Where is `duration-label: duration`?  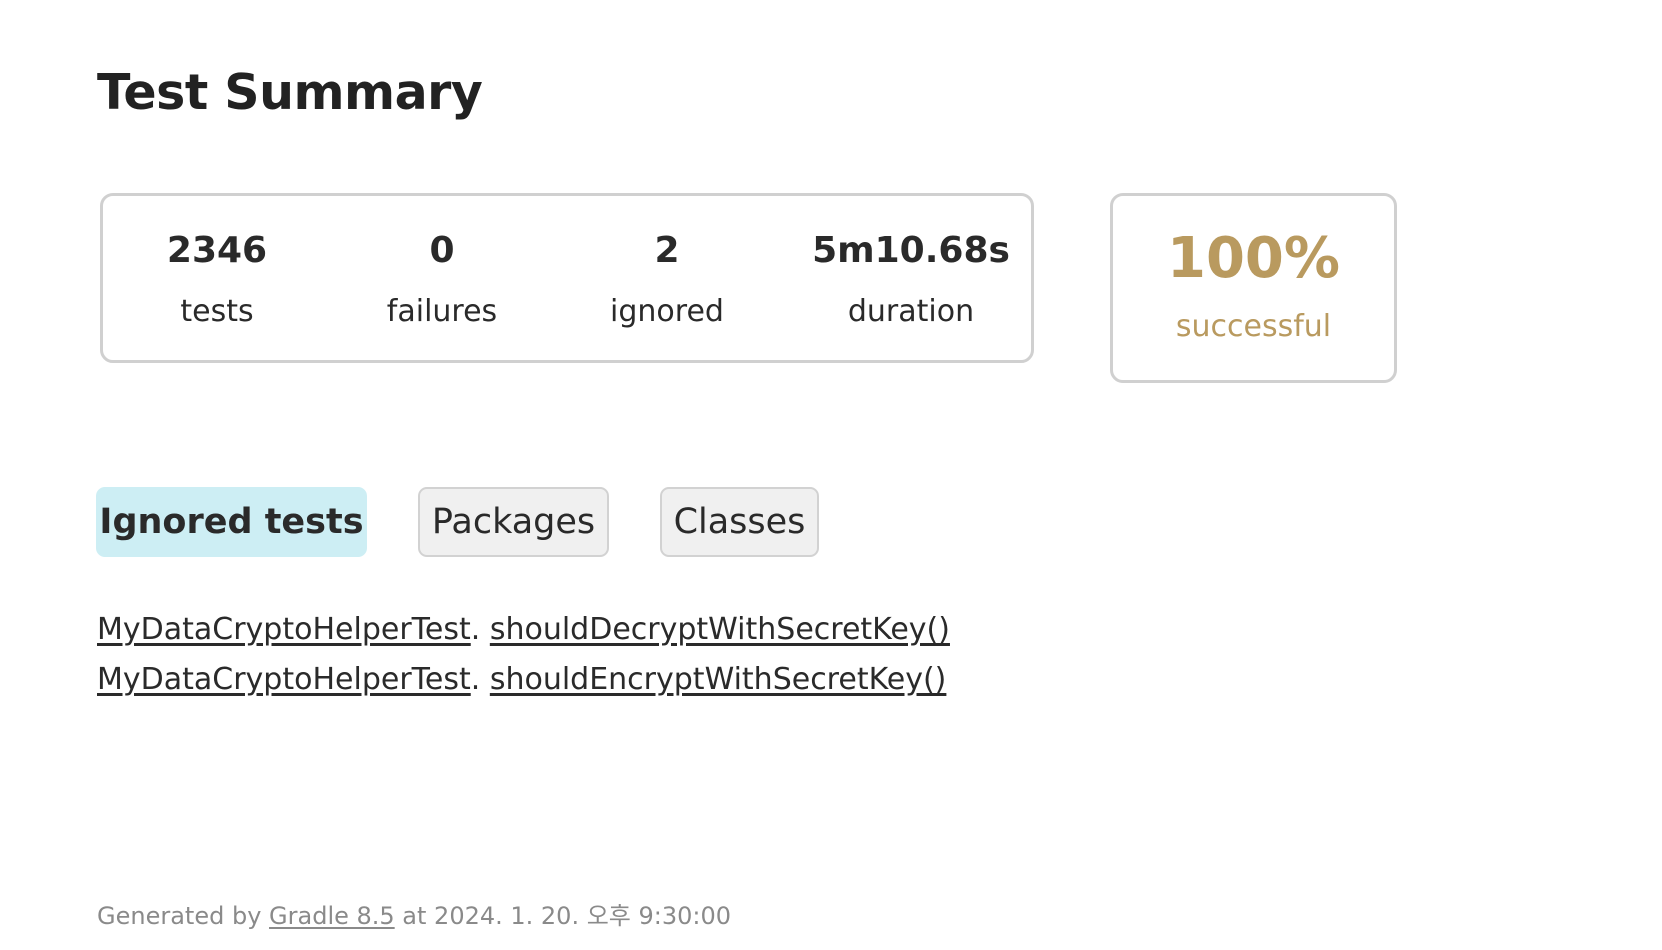 duration-label: duration is located at coordinates (911, 311).